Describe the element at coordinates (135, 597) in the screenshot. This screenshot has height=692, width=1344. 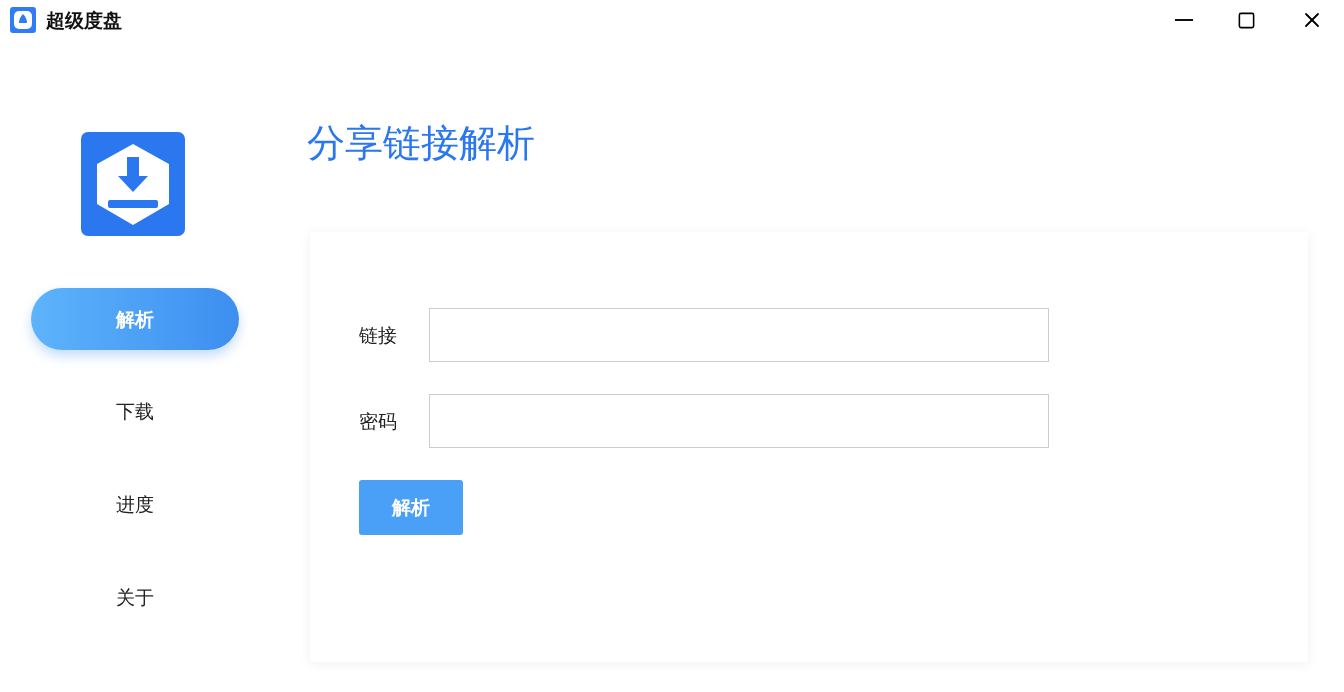
I see `nav-item: 关于` at that location.